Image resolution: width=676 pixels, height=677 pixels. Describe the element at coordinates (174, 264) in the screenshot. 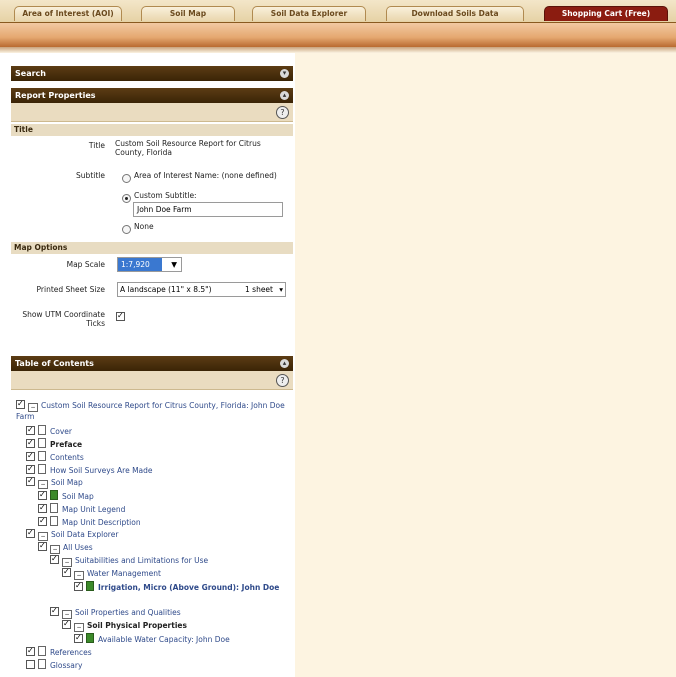

I see `chevron-down-icon: ▼` at that location.